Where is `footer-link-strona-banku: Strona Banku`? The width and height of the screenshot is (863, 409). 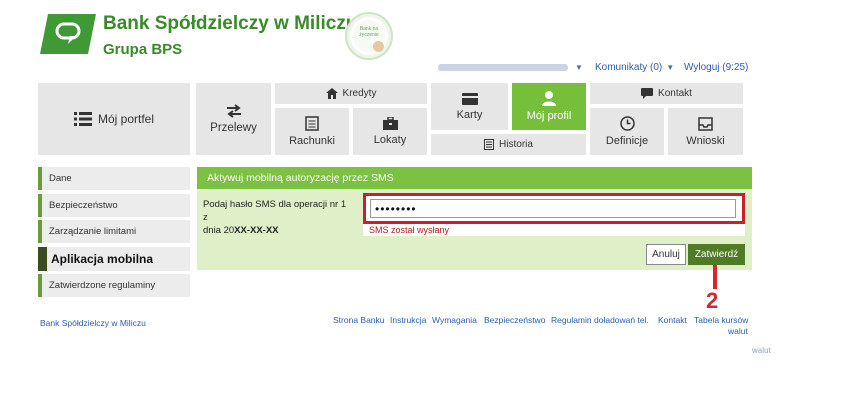
footer-link-strona-banku: Strona Banku is located at coordinates (359, 320).